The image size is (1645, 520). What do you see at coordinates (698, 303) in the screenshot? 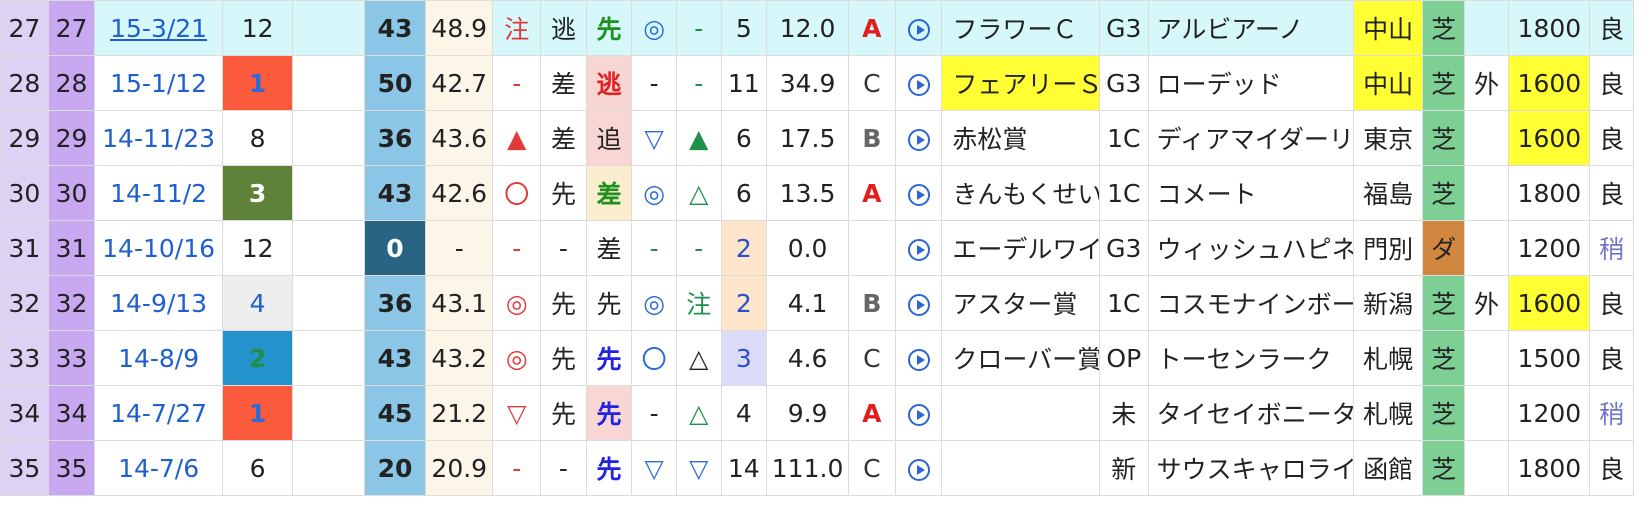
I see `pace-mark-2: 注` at bounding box center [698, 303].